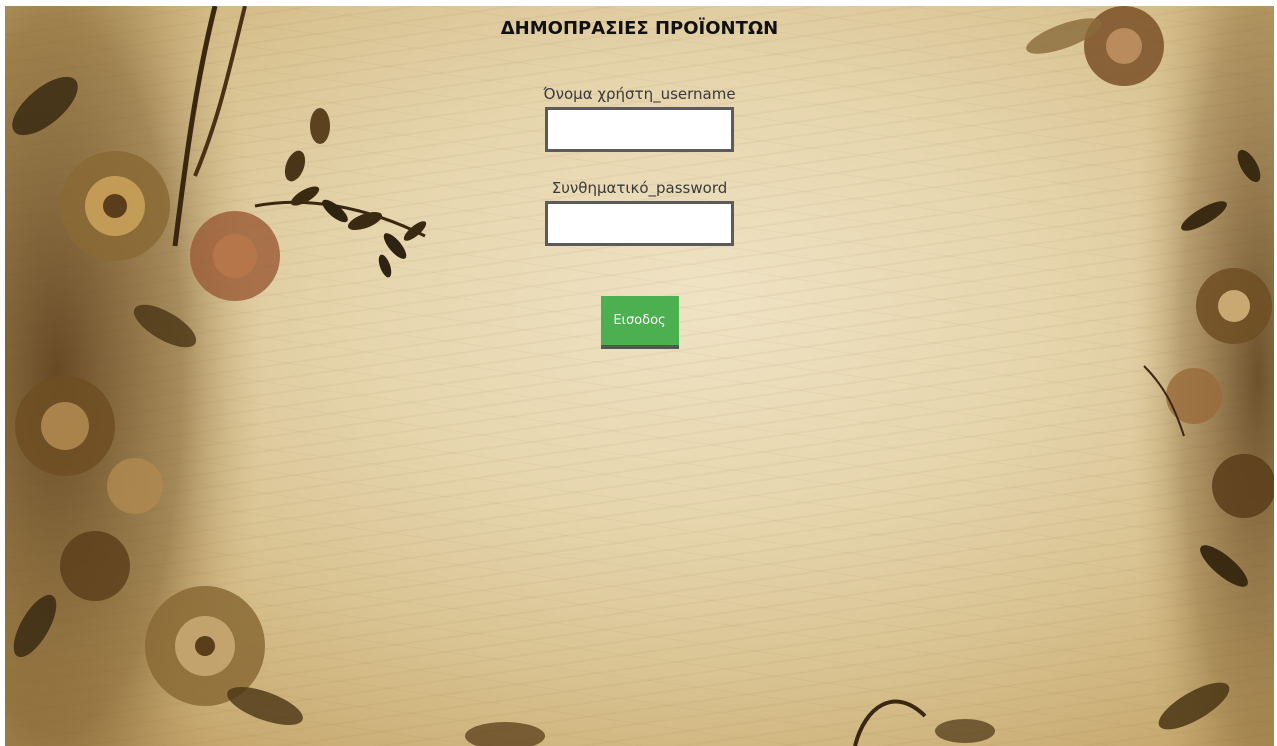 This screenshot has width=1277, height=746. What do you see at coordinates (639, 322) in the screenshot?
I see `login-button: Εισοδος` at bounding box center [639, 322].